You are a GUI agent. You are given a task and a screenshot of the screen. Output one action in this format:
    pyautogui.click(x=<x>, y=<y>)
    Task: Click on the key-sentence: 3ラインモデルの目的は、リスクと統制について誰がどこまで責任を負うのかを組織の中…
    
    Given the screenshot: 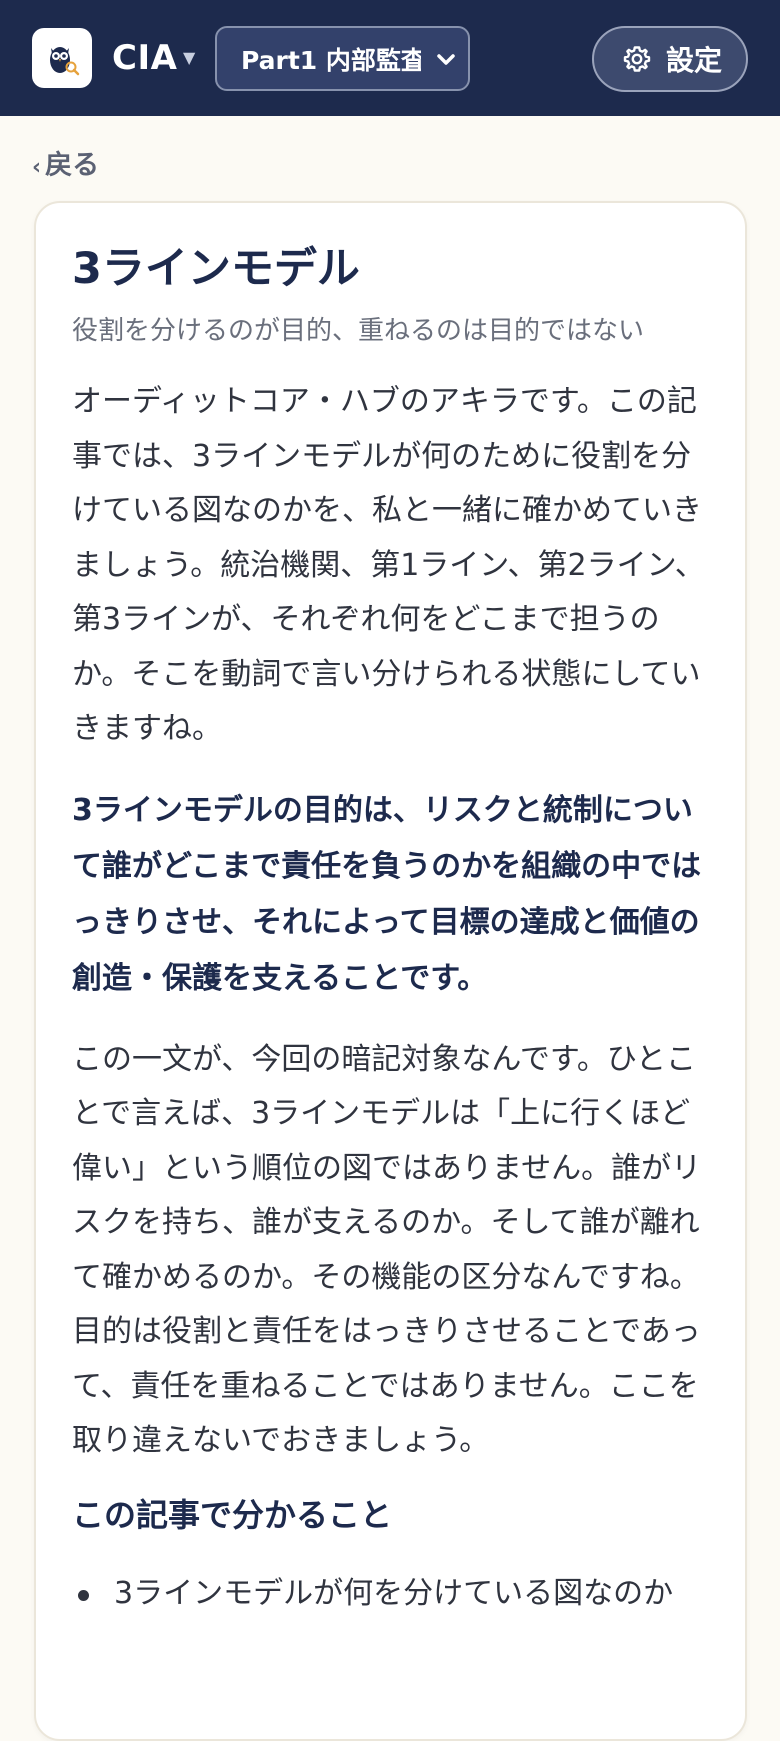 What is the action you would take?
    pyautogui.click(x=387, y=894)
    